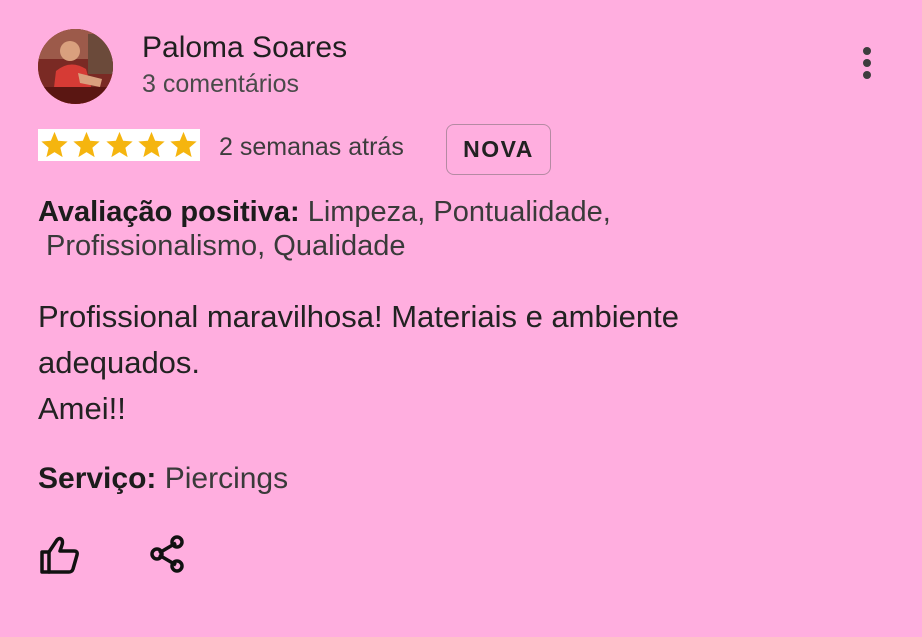 Image resolution: width=922 pixels, height=637 pixels. Describe the element at coordinates (82, 408) in the screenshot. I see `review-text-line: Amei!!` at that location.